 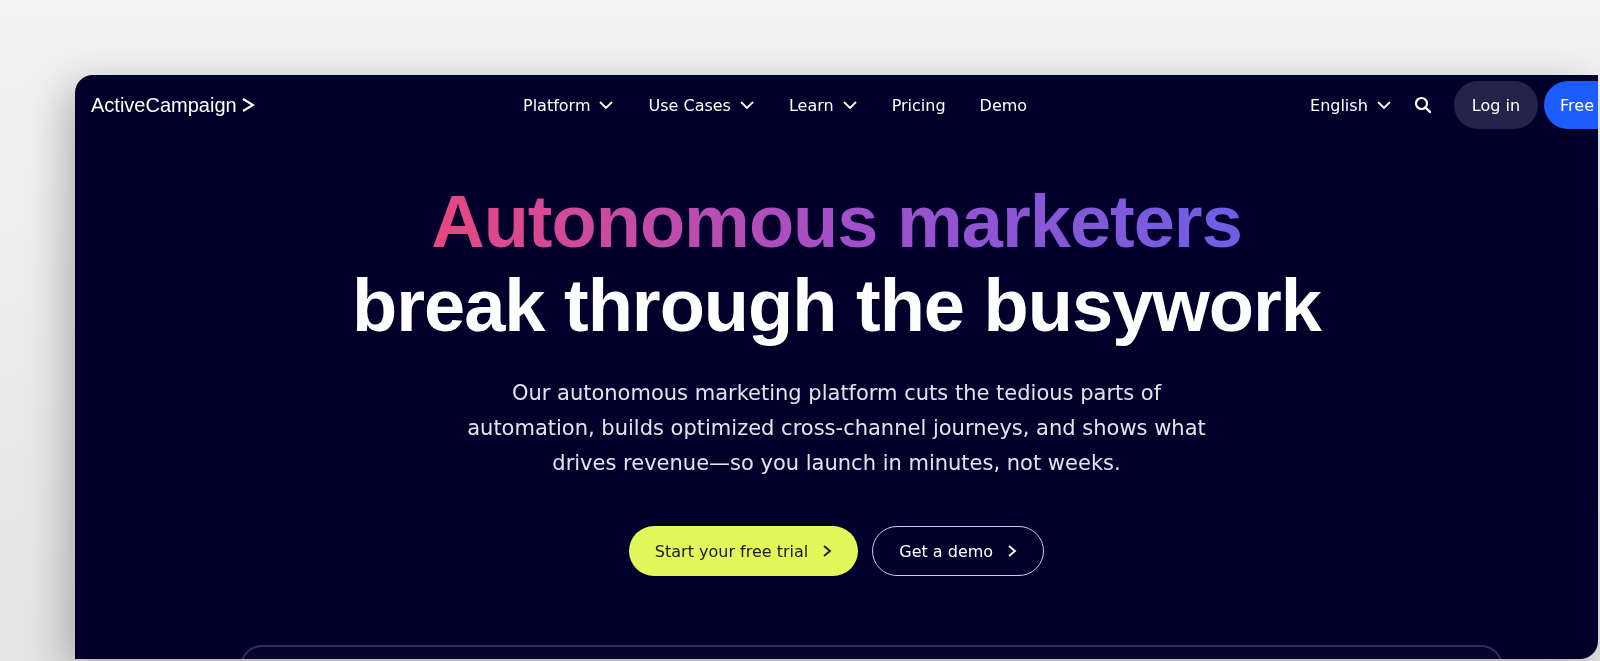 I want to click on nav-link: Demo, so click(x=1003, y=105).